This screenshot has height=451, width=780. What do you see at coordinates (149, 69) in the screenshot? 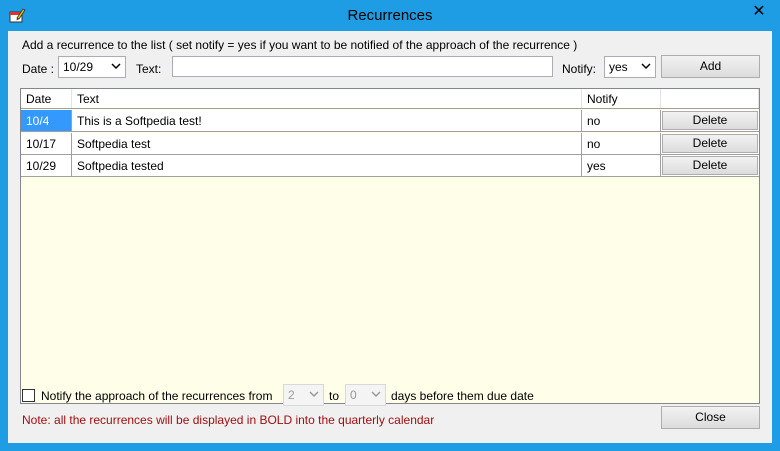
I see `text-label: Text:` at bounding box center [149, 69].